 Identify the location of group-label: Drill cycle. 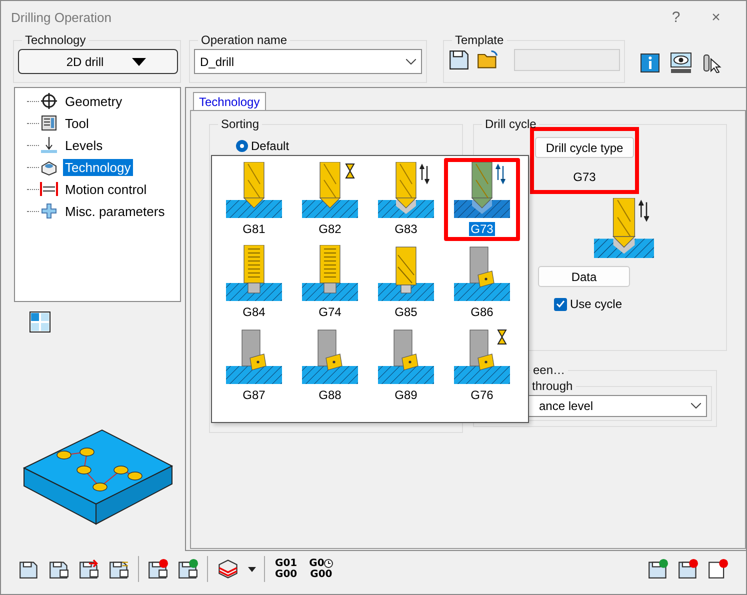
(511, 124).